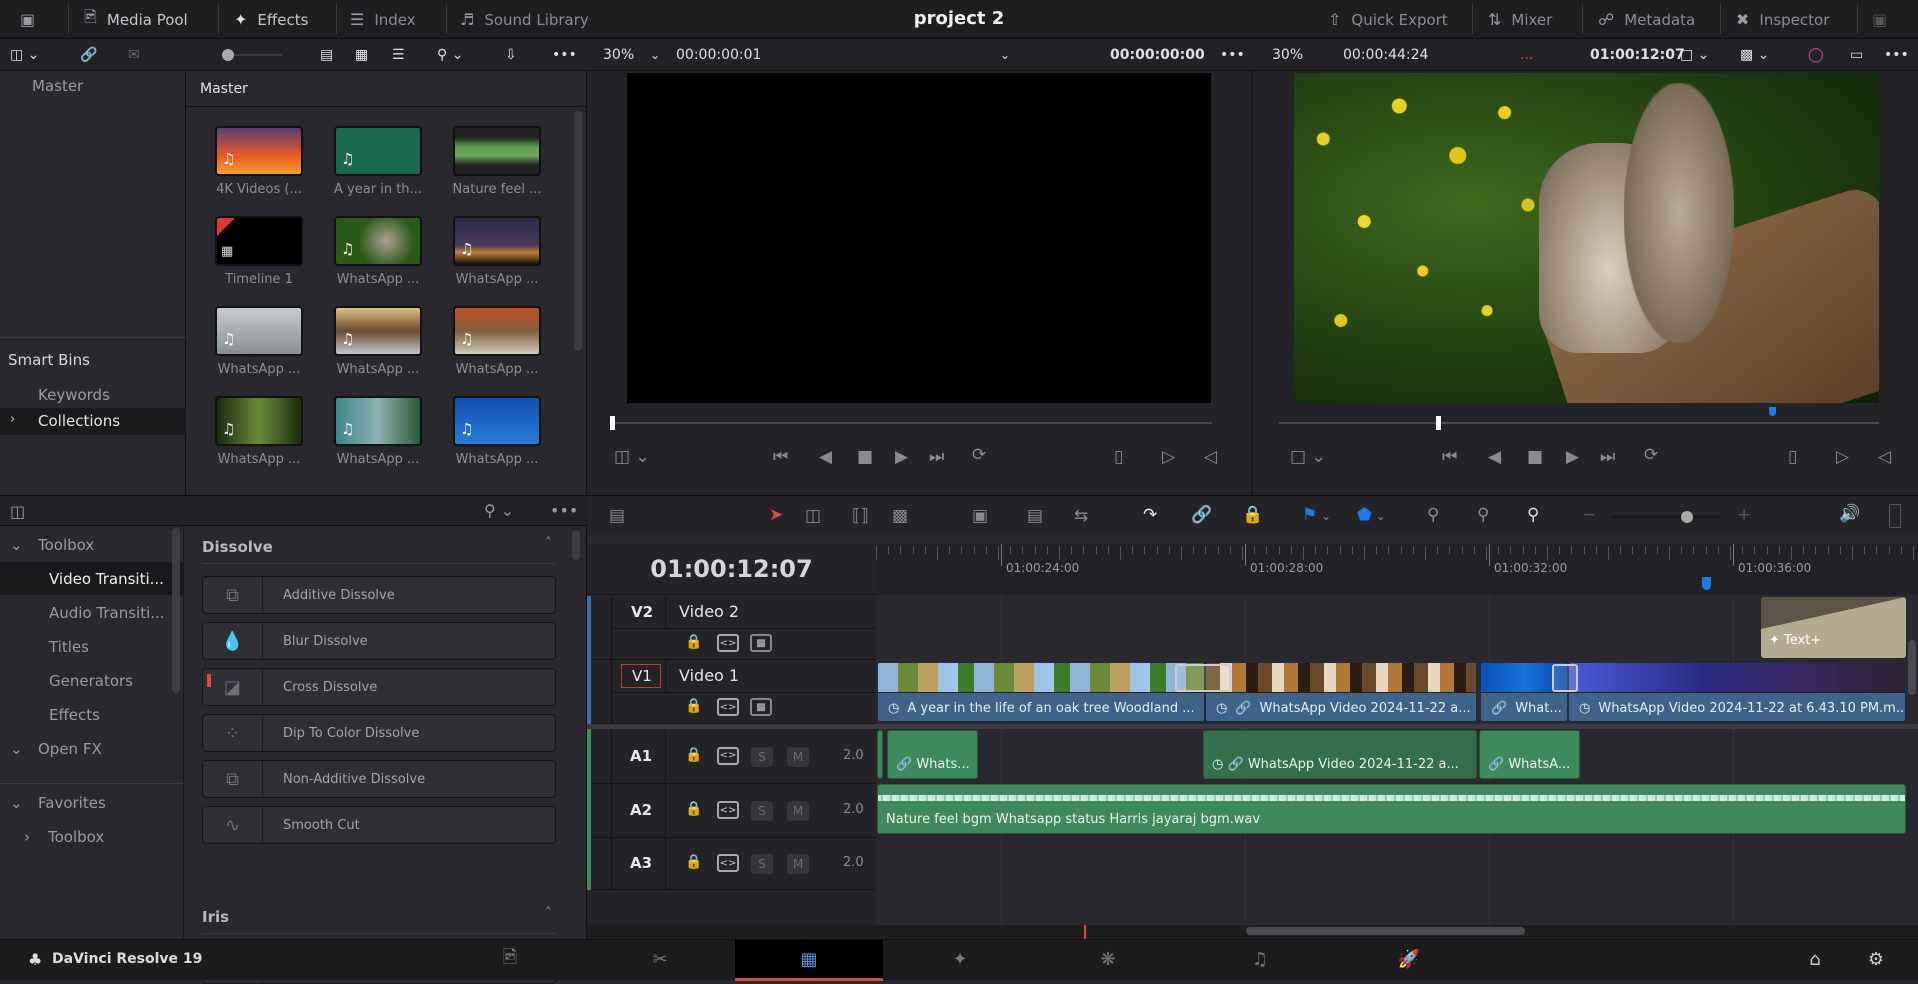 This screenshot has width=1918, height=984. Describe the element at coordinates (1385, 931) in the screenshot. I see `scrollbar-thumb` at that location.